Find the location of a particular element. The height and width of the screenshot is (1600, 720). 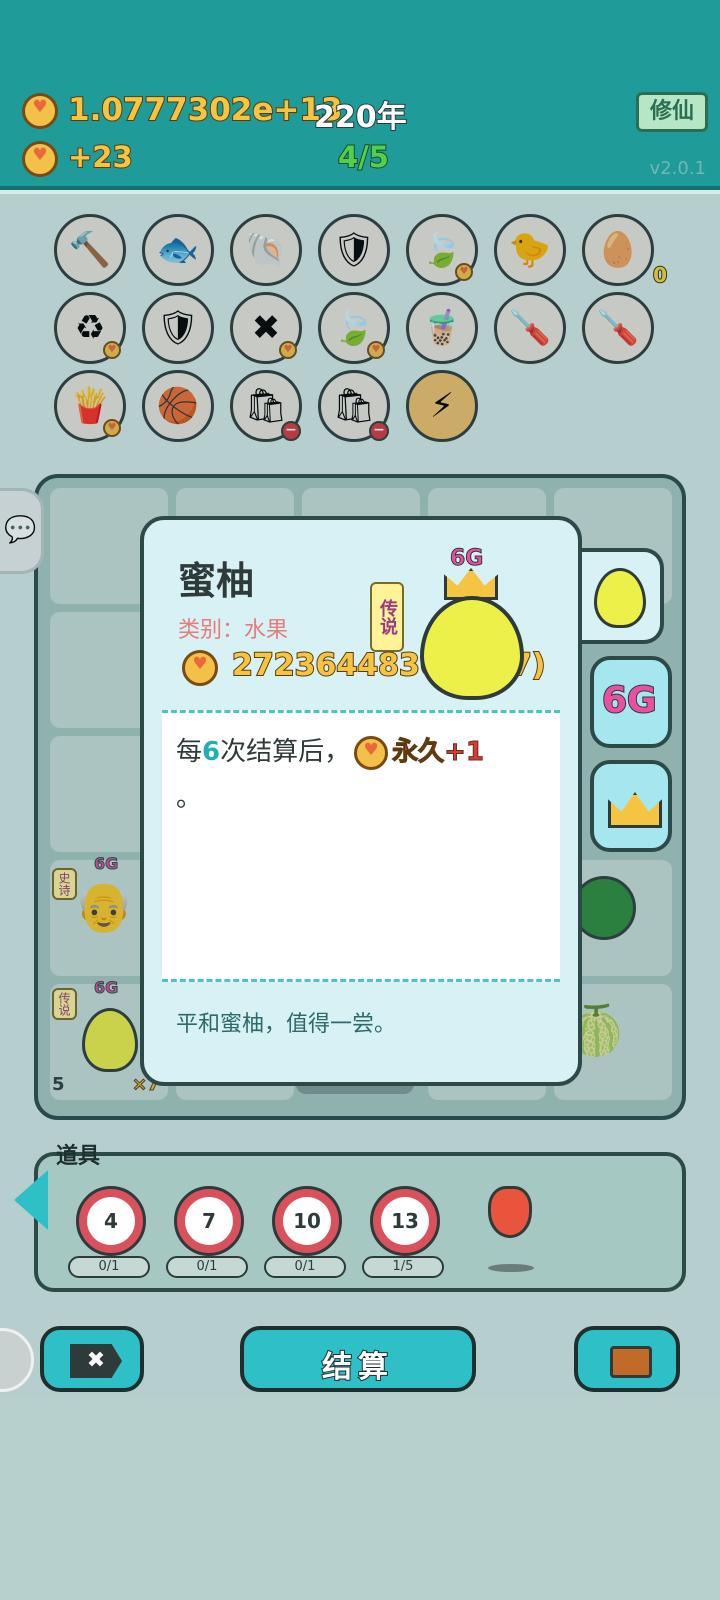

target-tool: 13 is located at coordinates (405, 1221).